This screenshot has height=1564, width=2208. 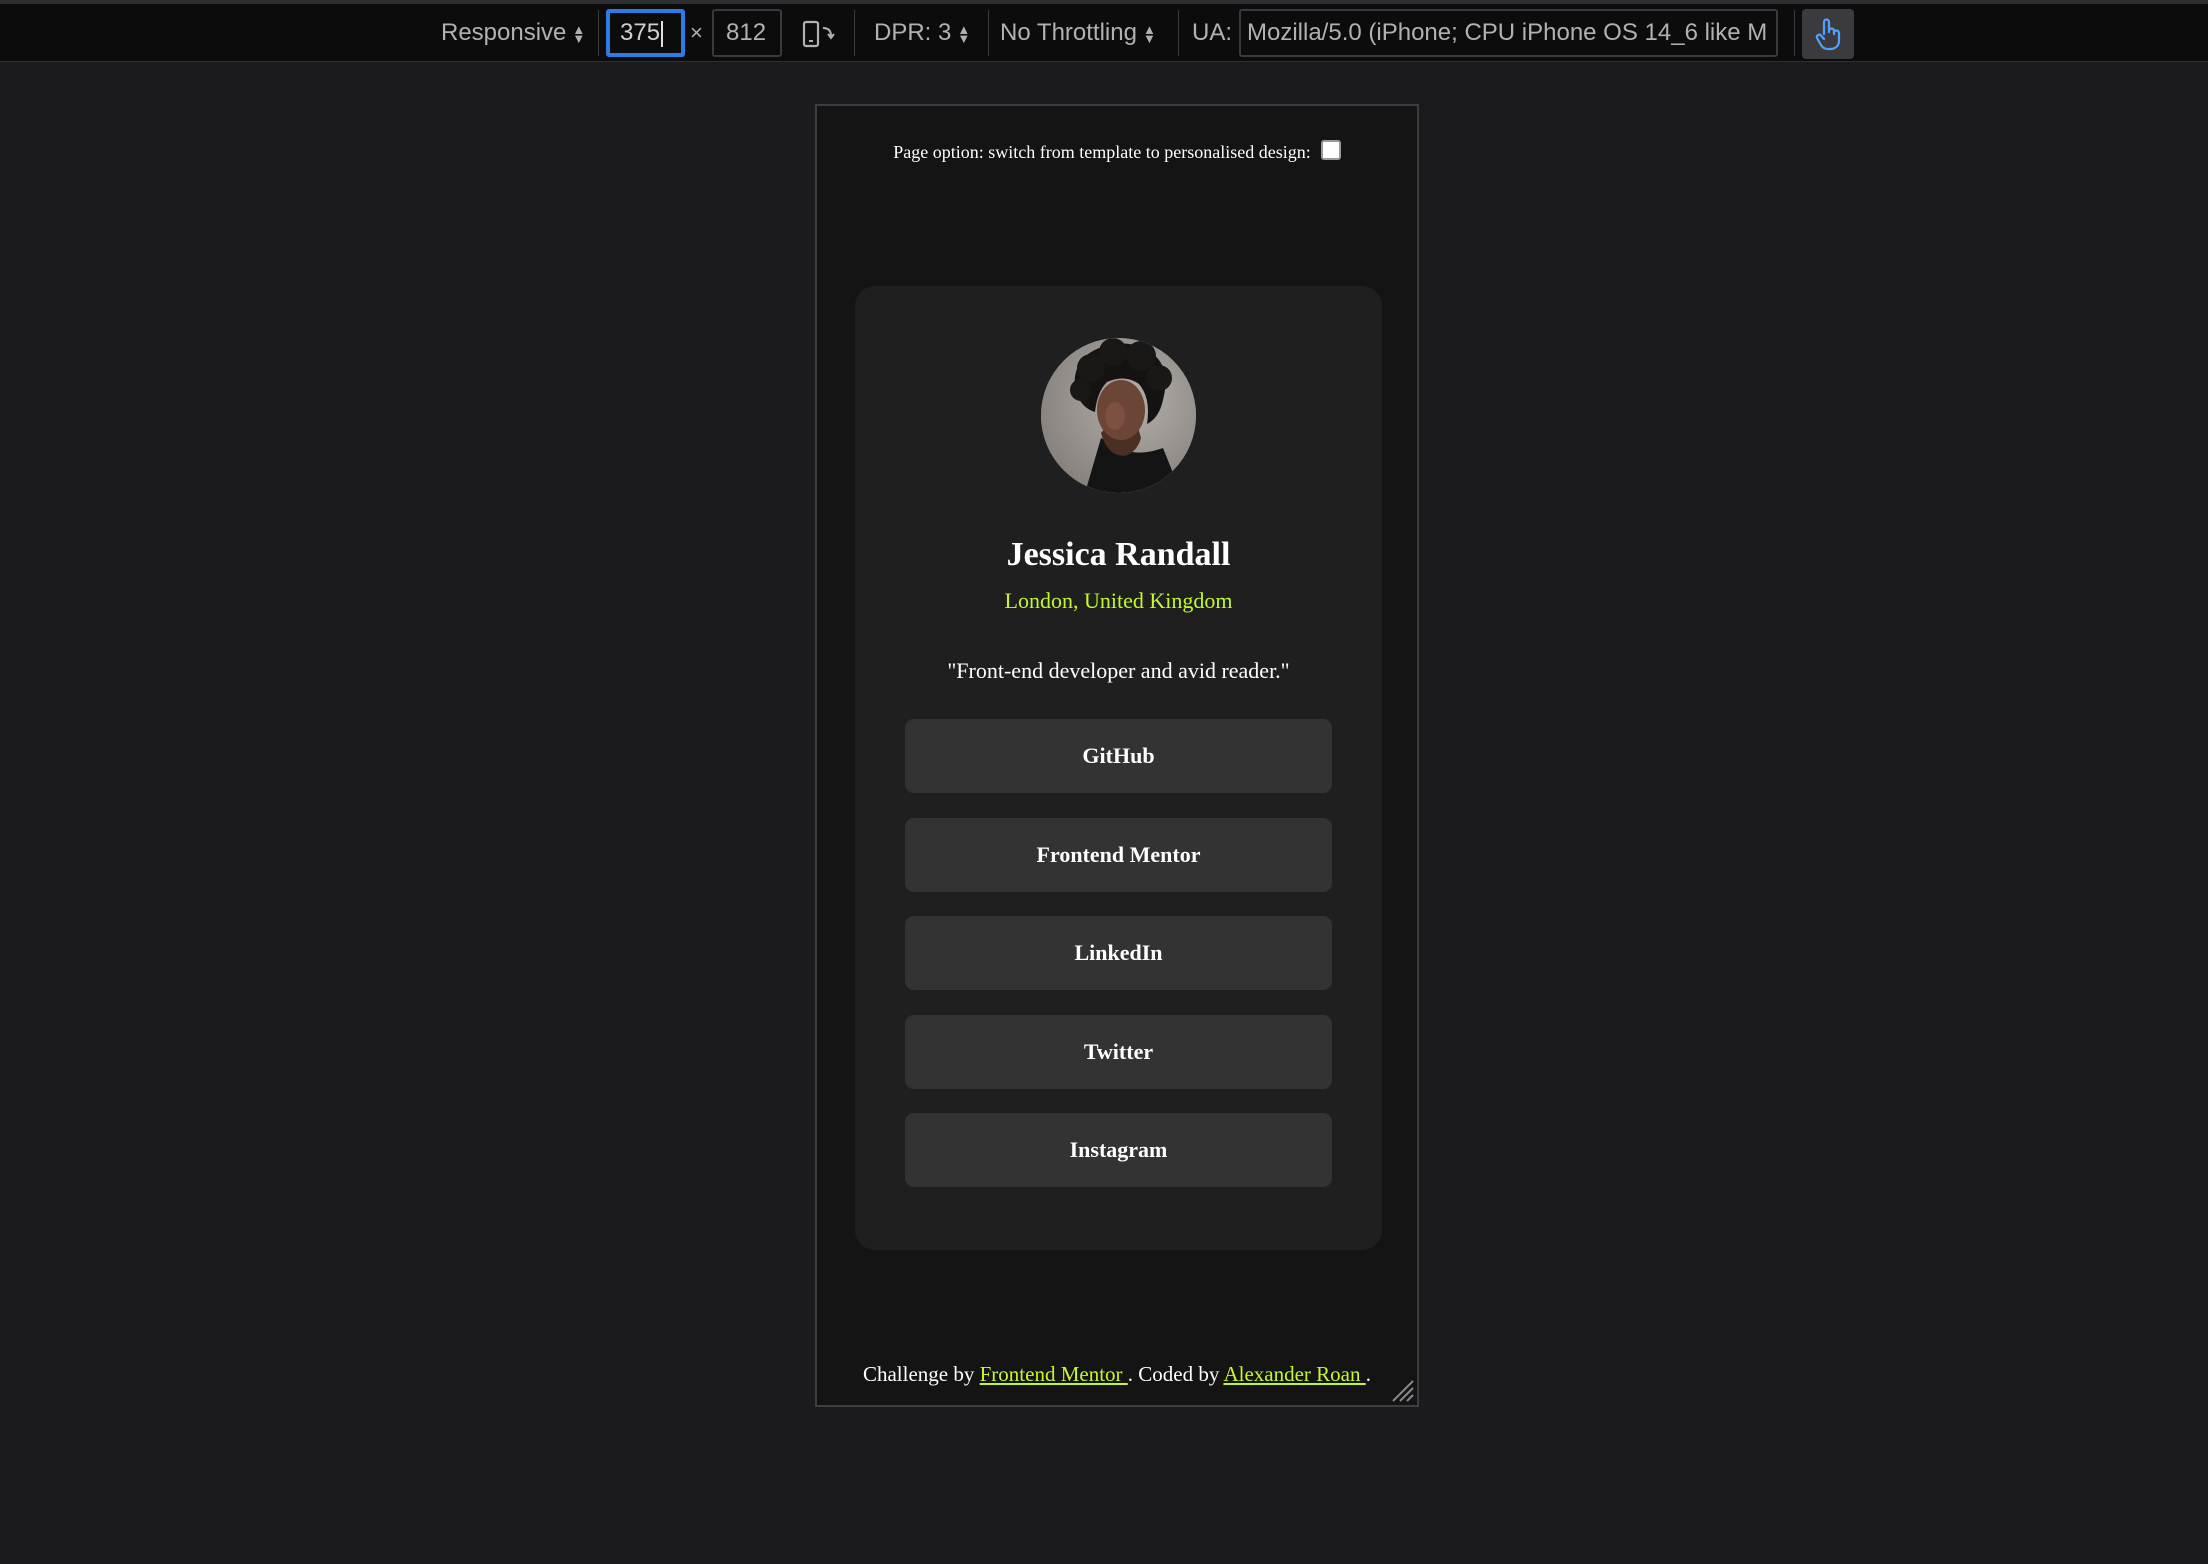 I want to click on profile-location: London, United Kingdom, so click(x=1118, y=600).